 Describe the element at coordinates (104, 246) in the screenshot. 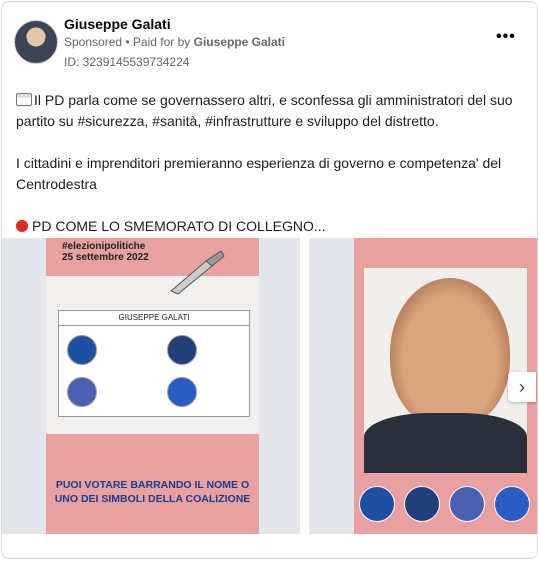

I see `poster-hashtag: #elezionipolitiche` at that location.